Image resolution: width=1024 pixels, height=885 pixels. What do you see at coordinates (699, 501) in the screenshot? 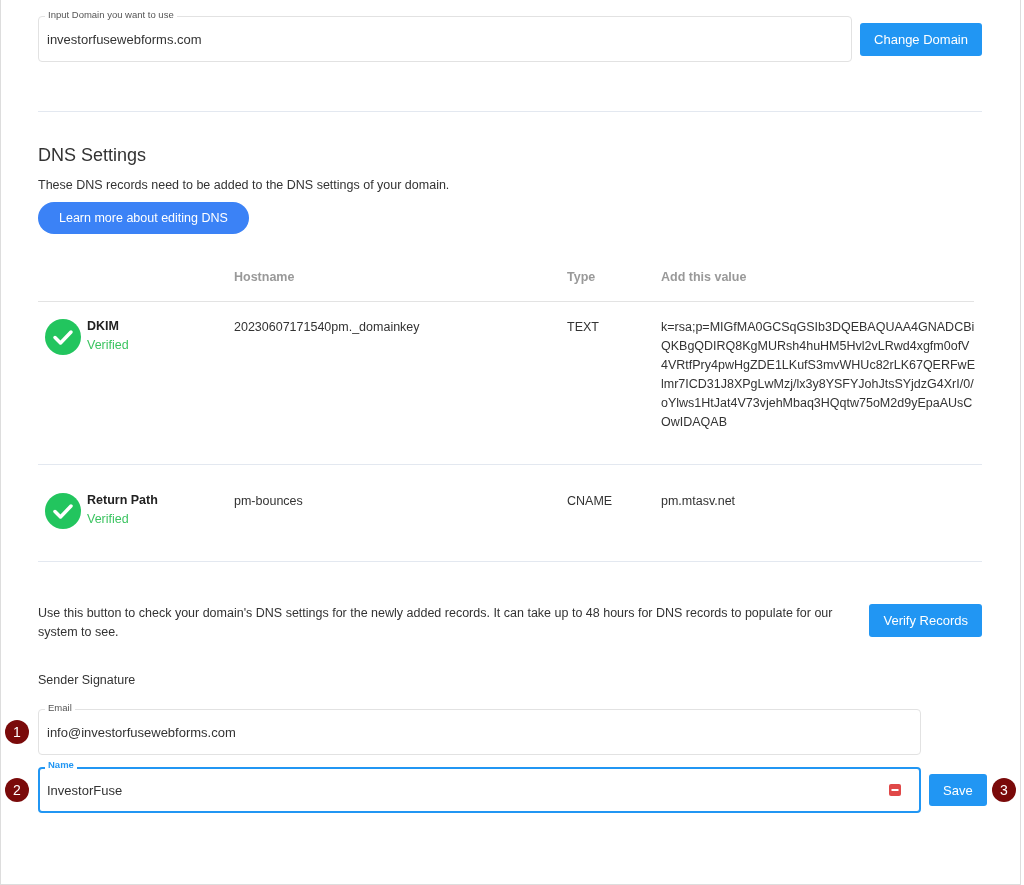
I see `table-cell-text: pm.mtasv.net` at bounding box center [699, 501].